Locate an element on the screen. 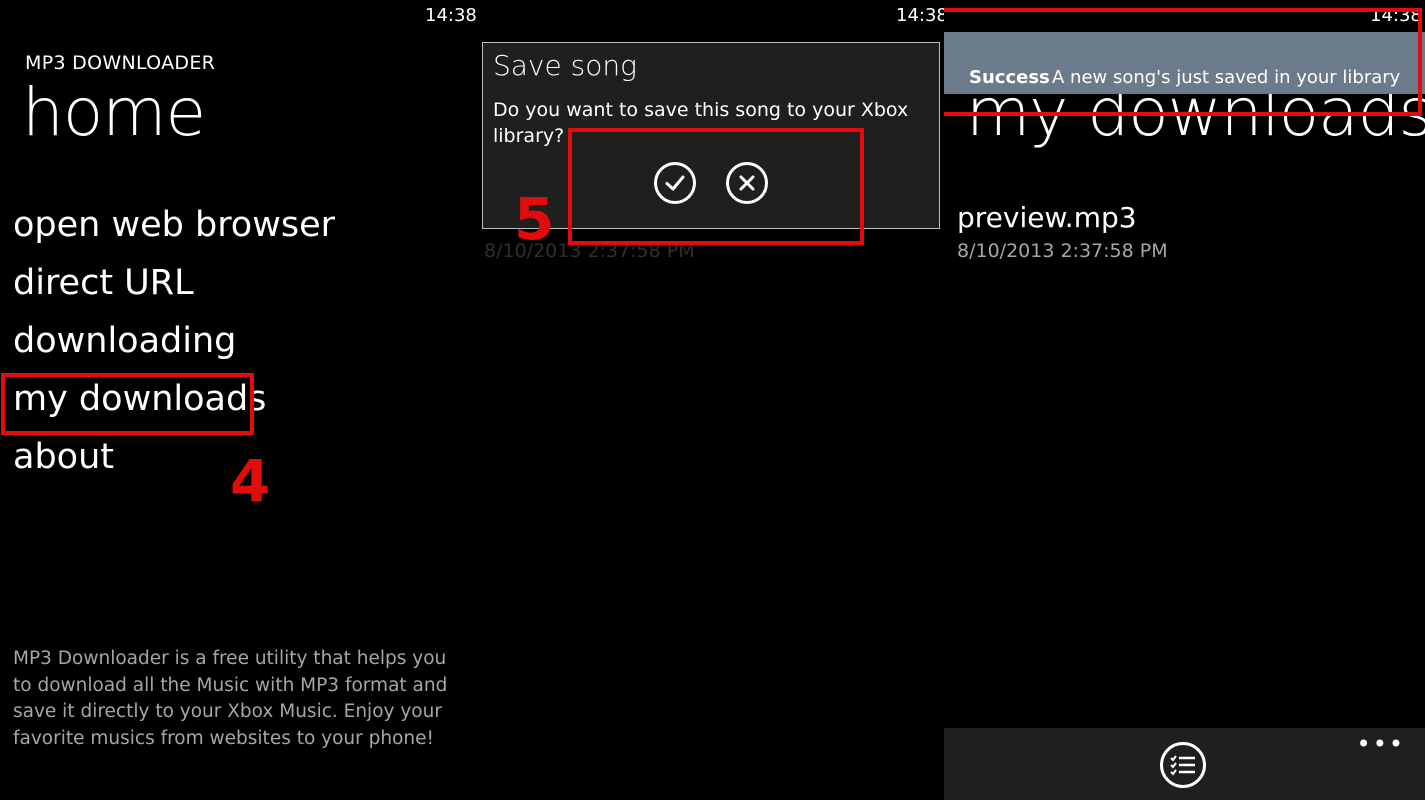  step-number-4: 4 is located at coordinates (250, 481).